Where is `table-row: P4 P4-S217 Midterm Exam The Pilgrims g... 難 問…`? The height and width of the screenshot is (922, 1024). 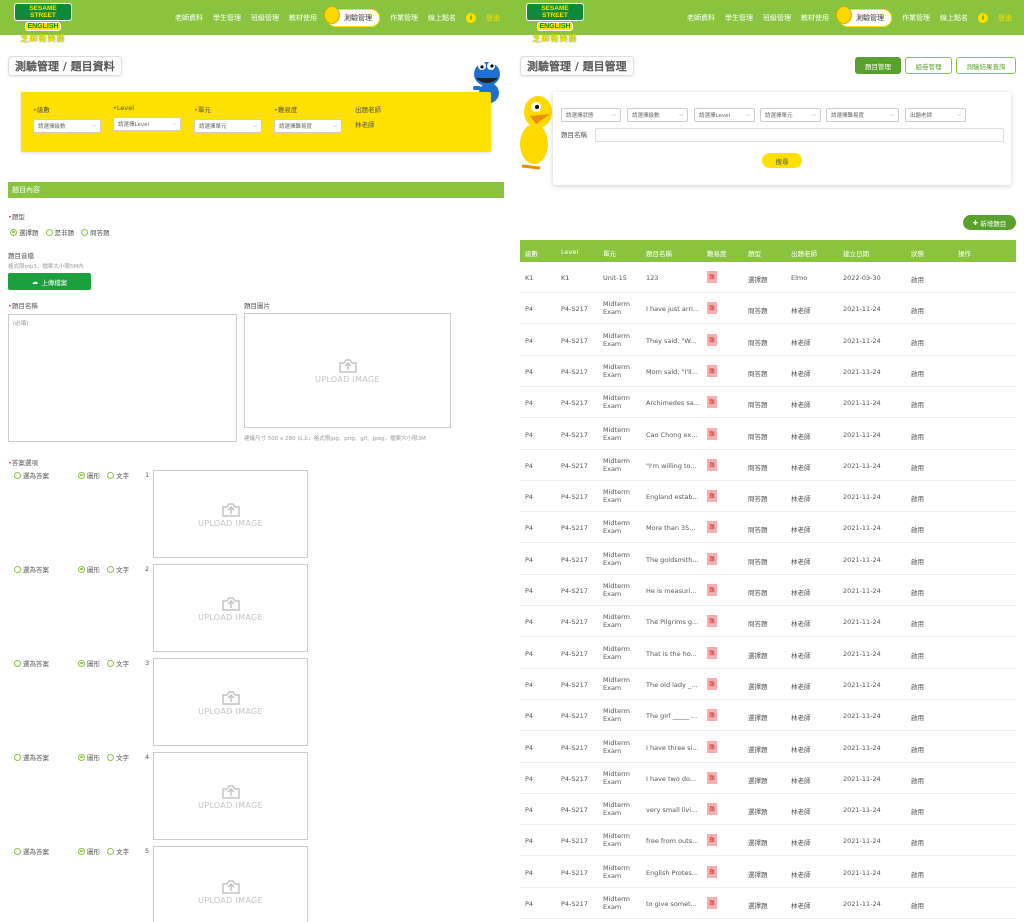
table-row: P4 P4-S217 Midterm Exam The Pilgrims g... 難 問… is located at coordinates (768, 622).